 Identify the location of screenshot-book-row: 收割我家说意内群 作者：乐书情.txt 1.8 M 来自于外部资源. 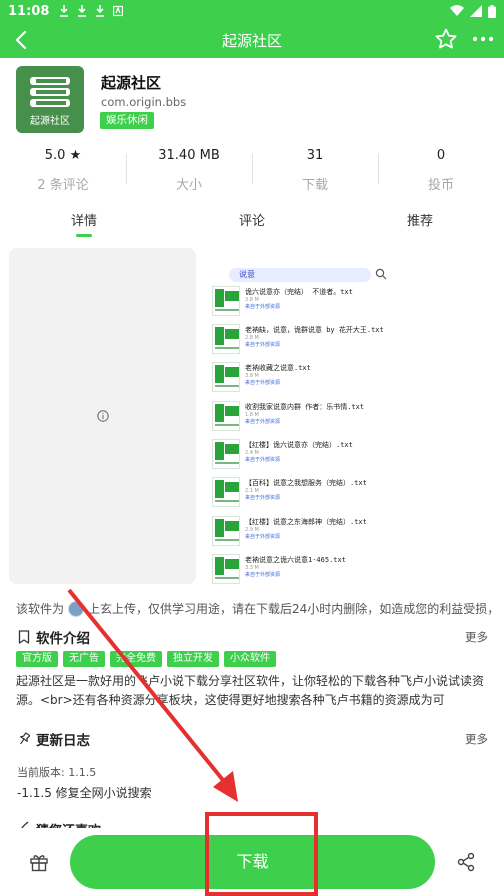
(305, 417).